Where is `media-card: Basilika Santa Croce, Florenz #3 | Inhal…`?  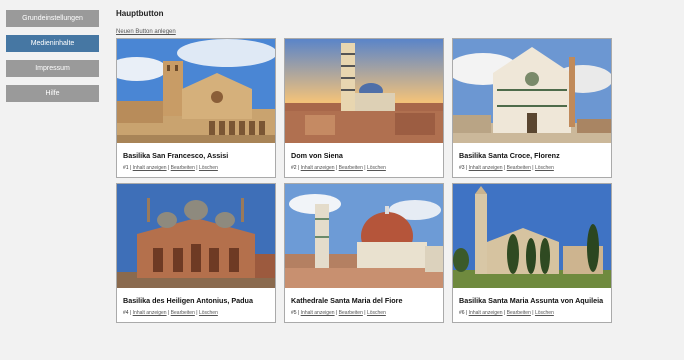
media-card: Basilika Santa Croce, Florenz #3 | Inhal… is located at coordinates (532, 108).